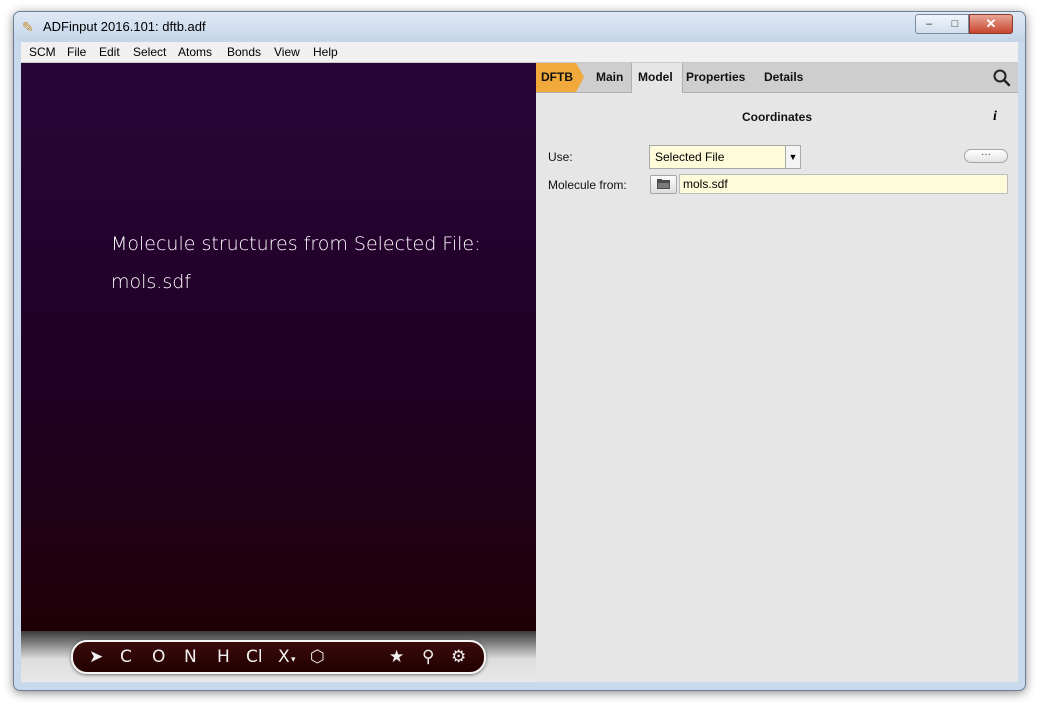  What do you see at coordinates (109, 52) in the screenshot?
I see `menu-edit: Edit` at bounding box center [109, 52].